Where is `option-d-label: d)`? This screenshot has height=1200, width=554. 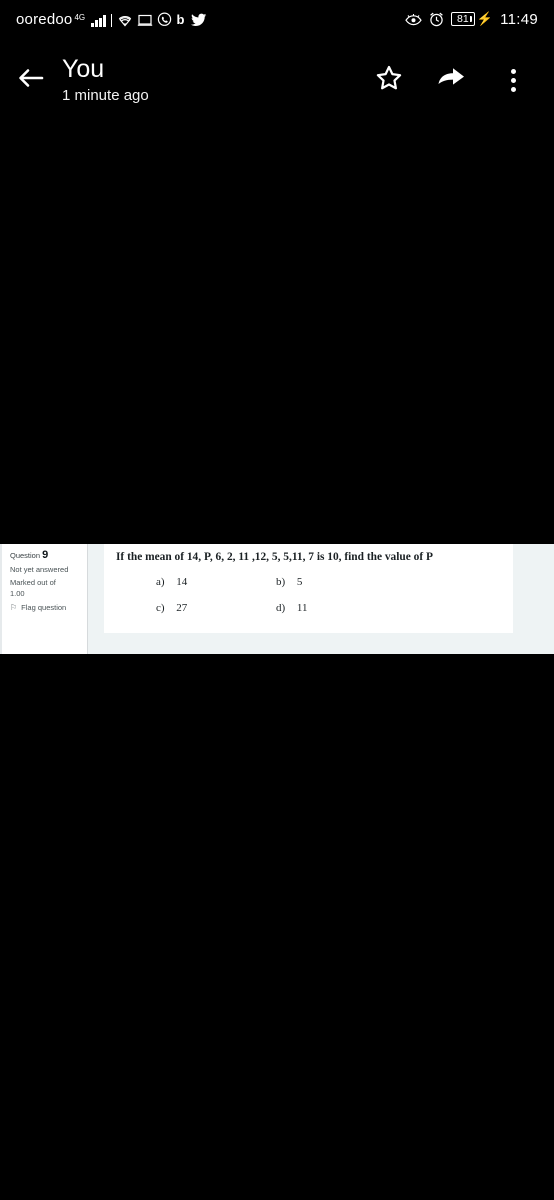 option-d-label: d) is located at coordinates (281, 608).